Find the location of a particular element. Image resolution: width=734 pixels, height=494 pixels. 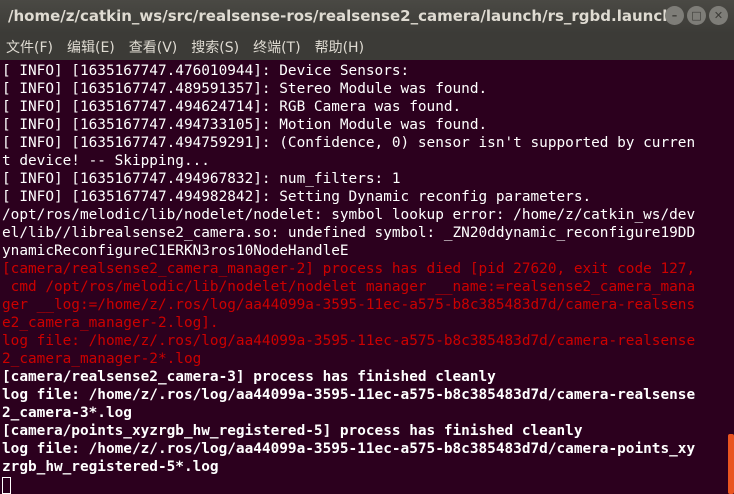

menu-view: 查看(V) is located at coordinates (153, 47).